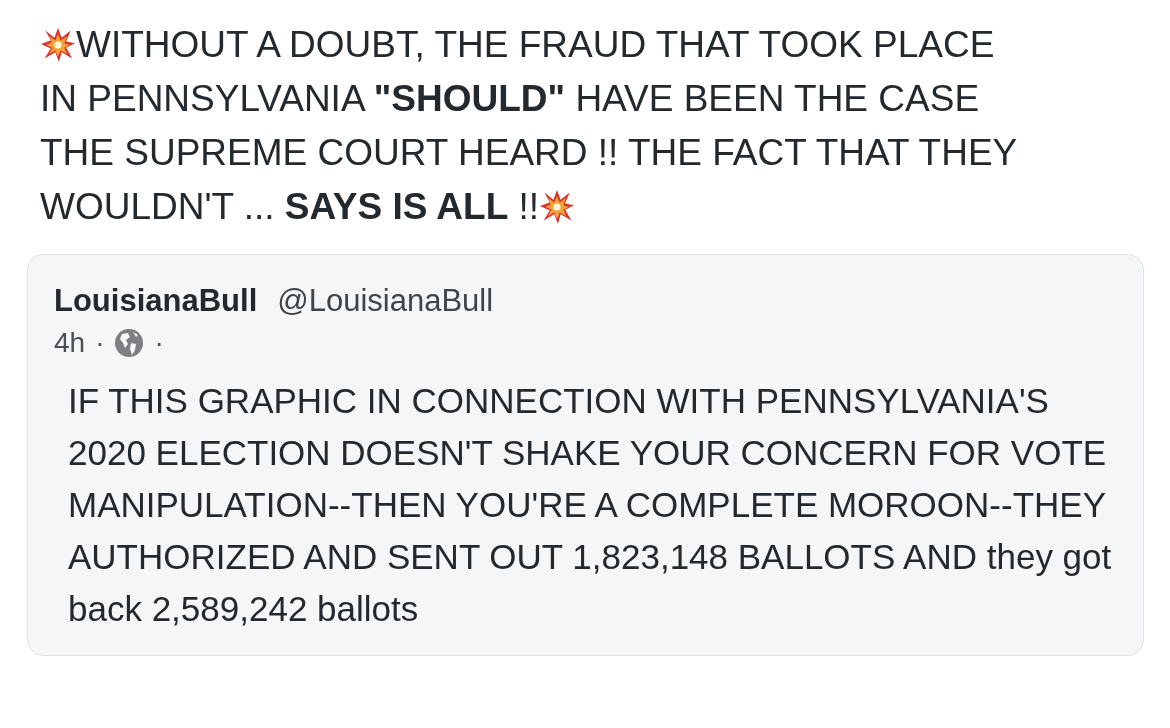 The image size is (1170, 728). What do you see at coordinates (529, 153) in the screenshot?
I see `post-text: THE SUPREME COURT HEARD !! THE FACT THAT THEY` at bounding box center [529, 153].